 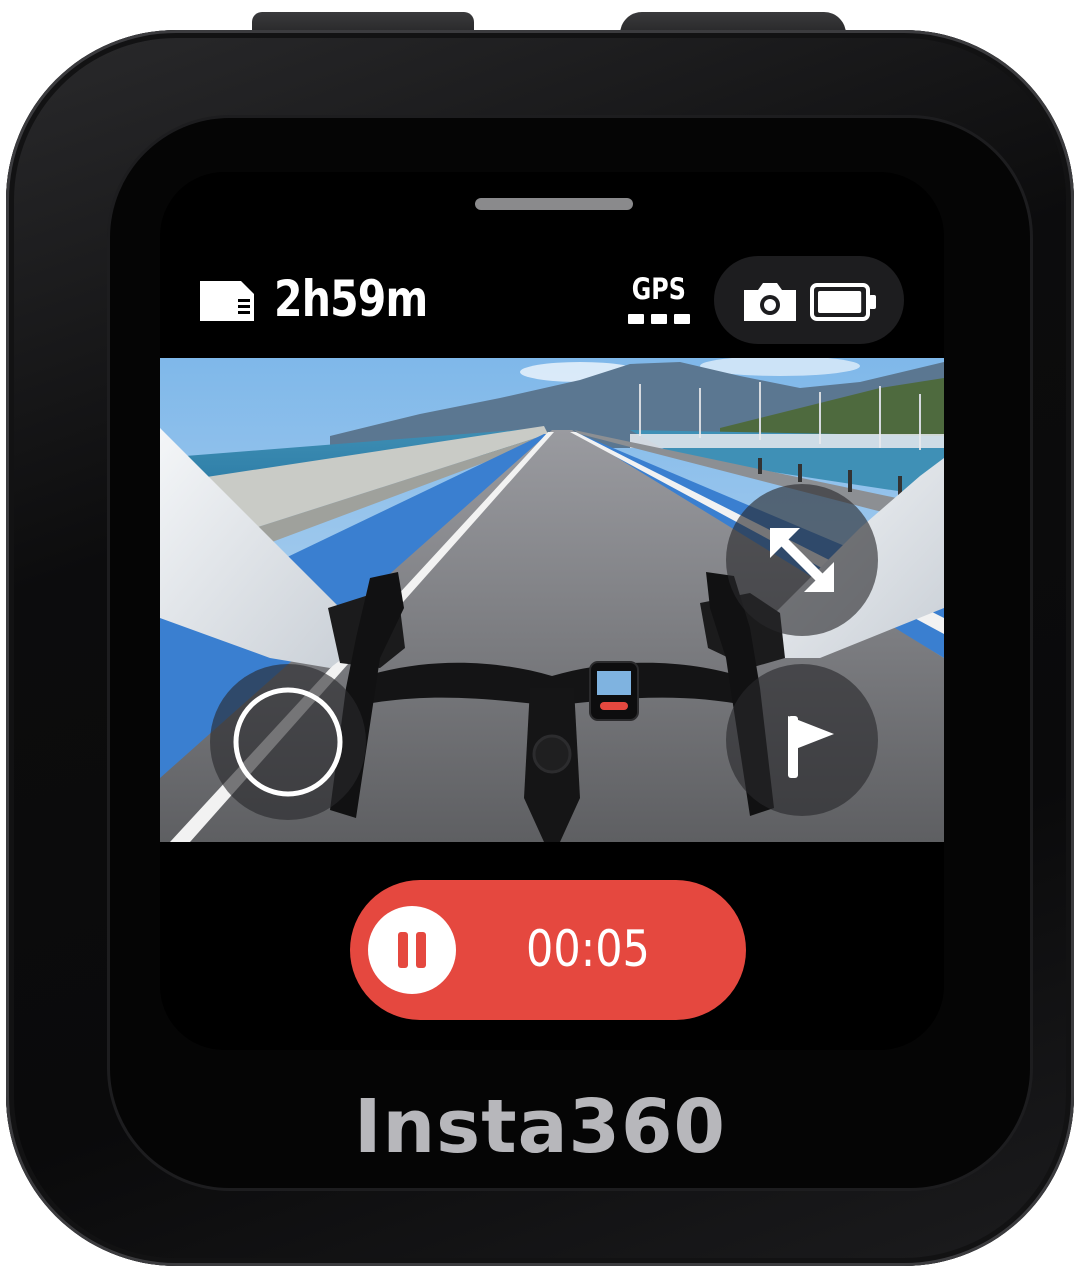 I want to click on pause-button, so click(x=412, y=950).